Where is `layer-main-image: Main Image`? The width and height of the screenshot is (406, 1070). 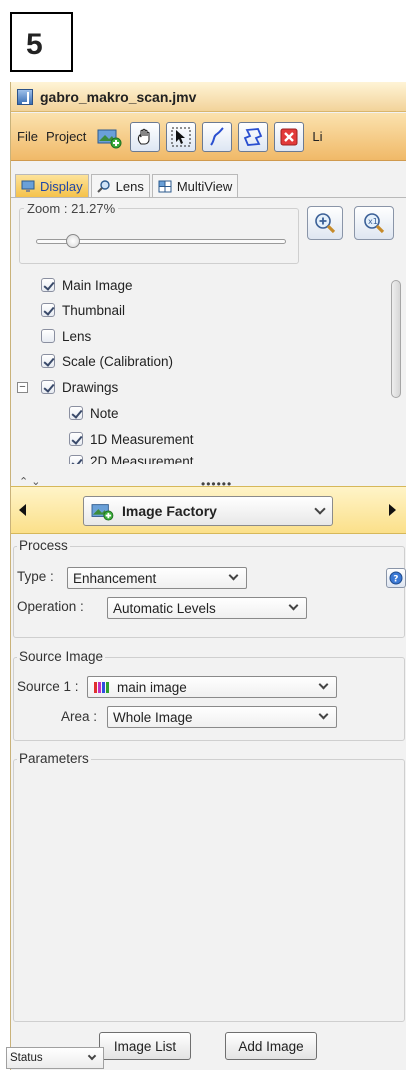
layer-main-image: Main Image is located at coordinates (87, 285).